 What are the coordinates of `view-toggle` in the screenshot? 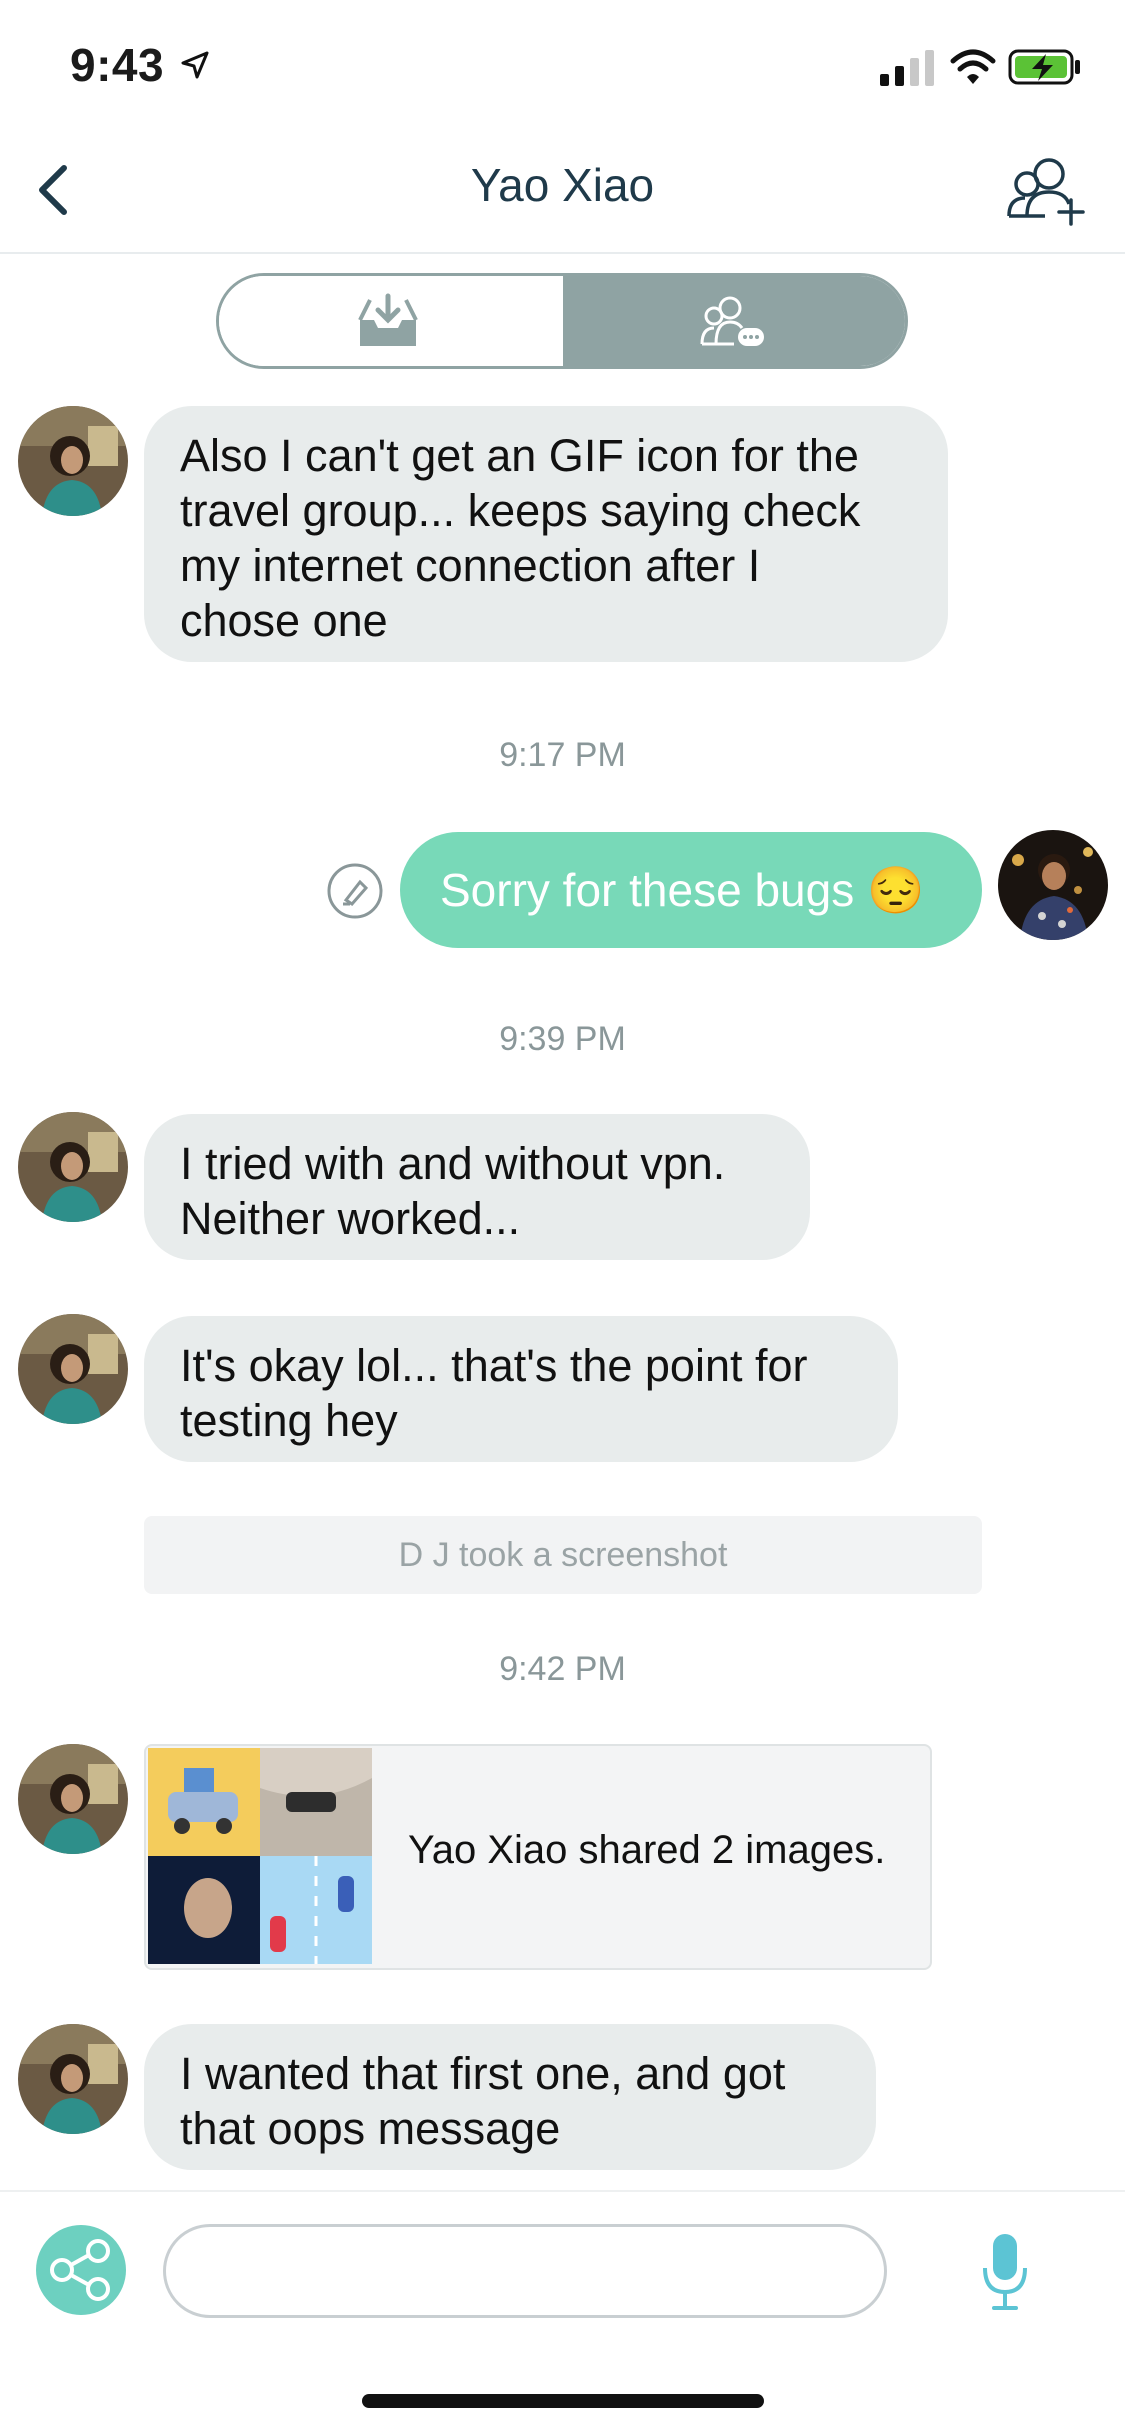 It's located at (562, 321).